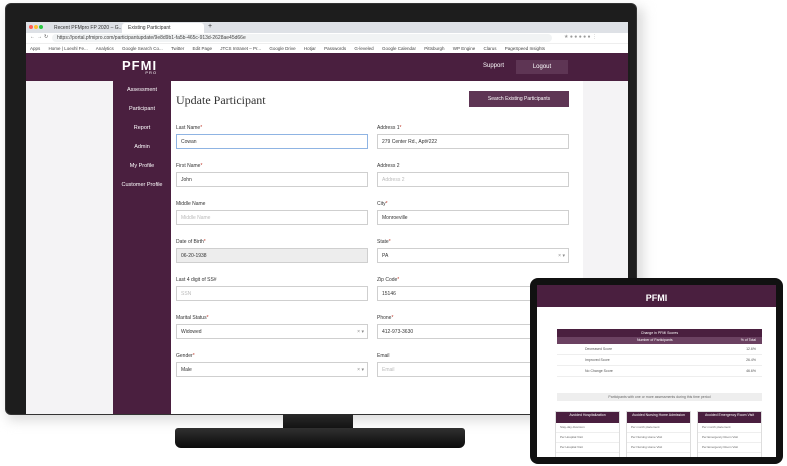 Image resolution: width=787 pixels, height=466 pixels. I want to click on field-label: Last Name*, so click(189, 128).